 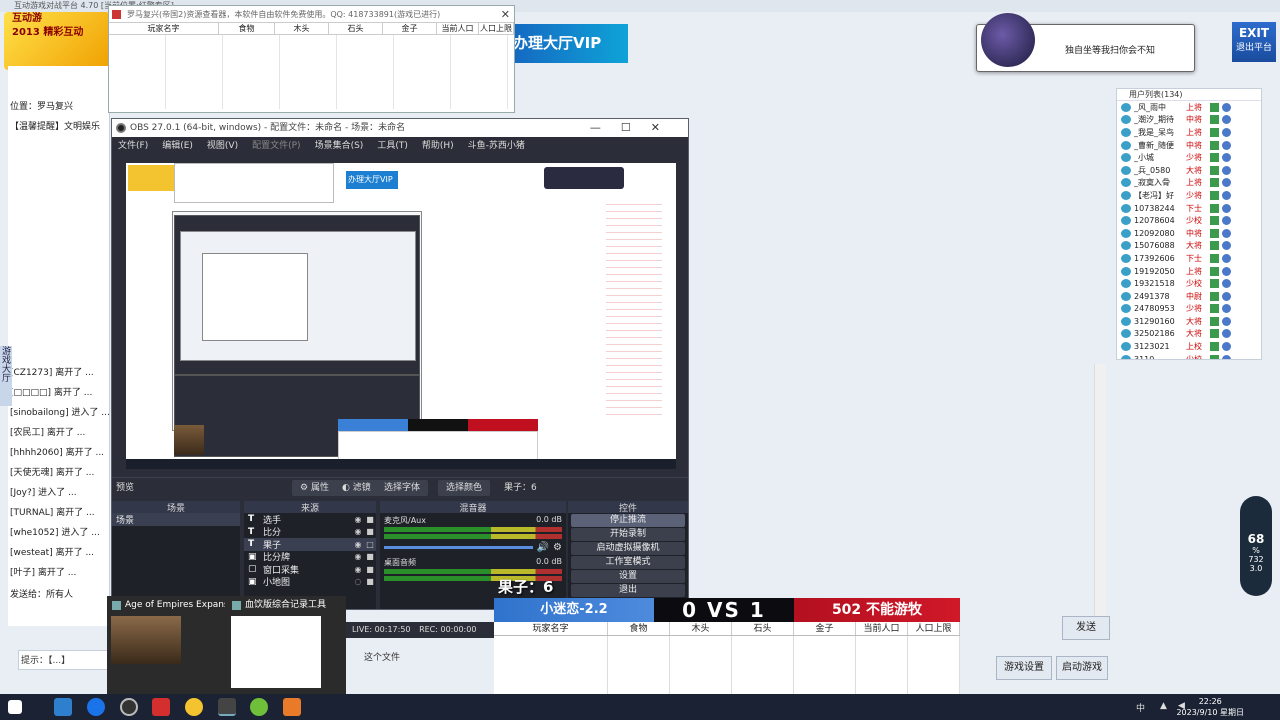 What do you see at coordinates (347, 488) in the screenshot?
I see `filter-icon: ◐` at bounding box center [347, 488].